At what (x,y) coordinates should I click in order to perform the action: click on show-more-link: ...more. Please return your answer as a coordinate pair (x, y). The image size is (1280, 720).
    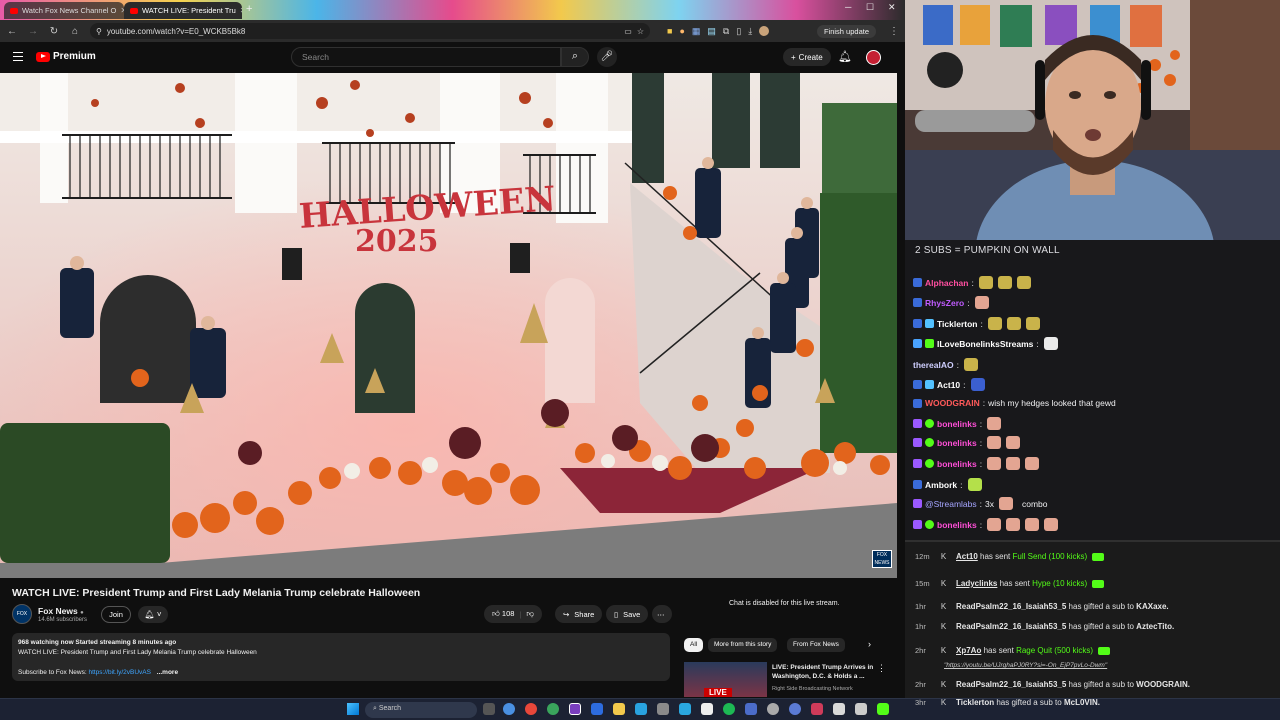
    Looking at the image, I should click on (167, 672).